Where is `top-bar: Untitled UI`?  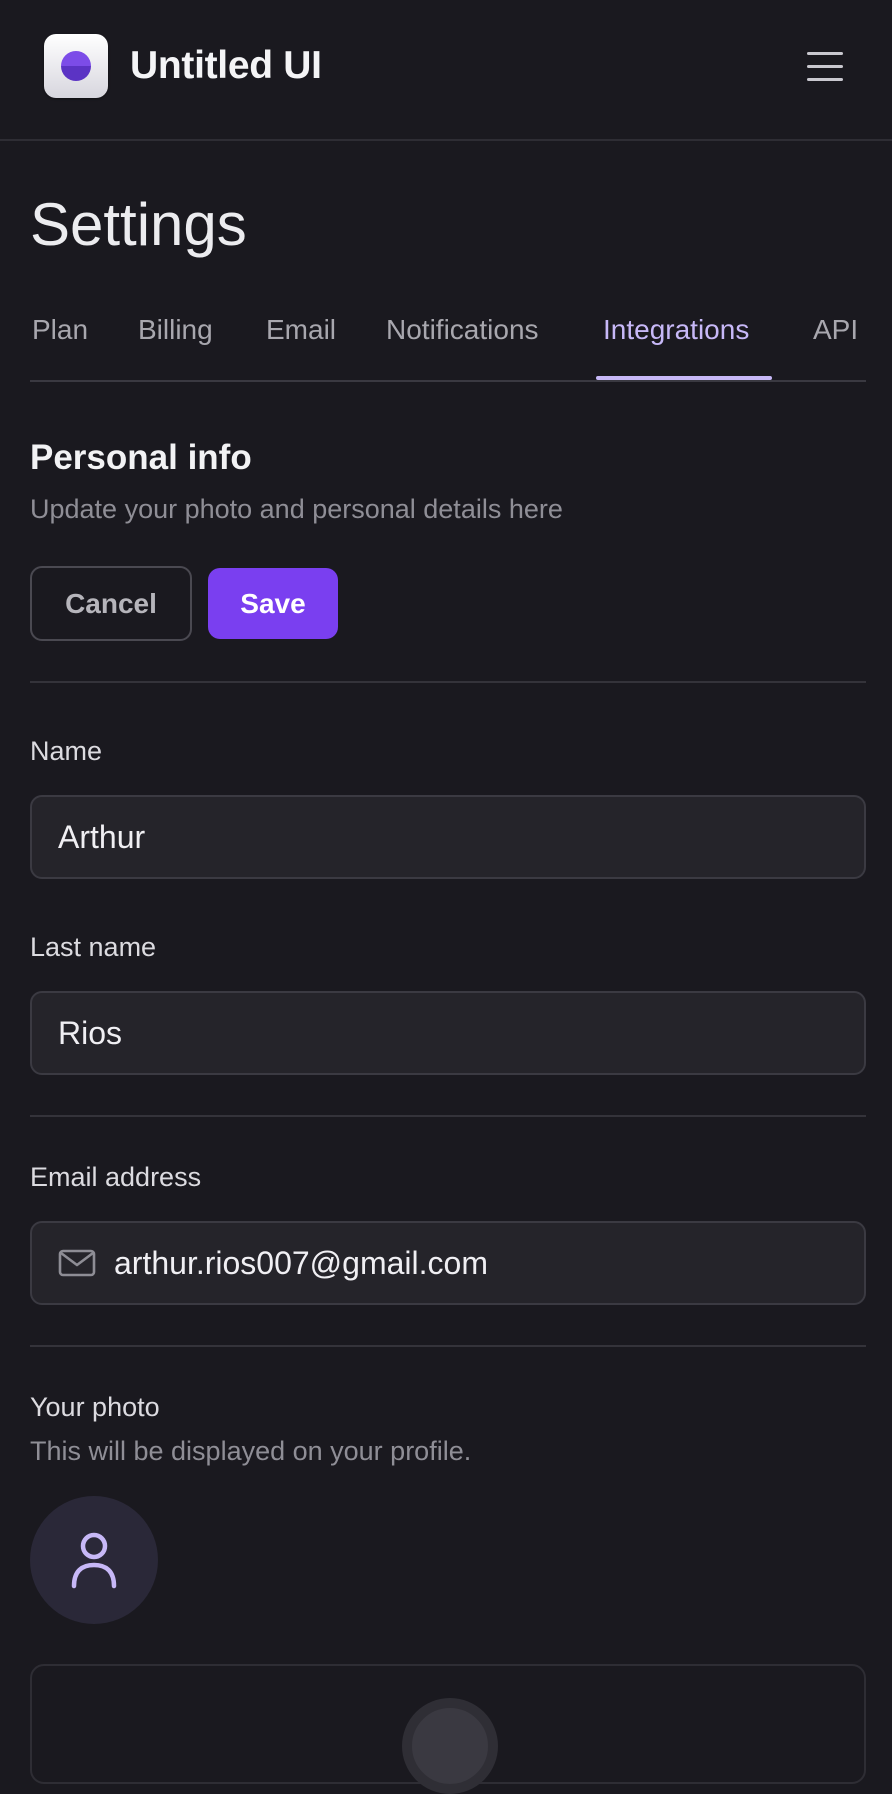
top-bar: Untitled UI is located at coordinates (446, 70).